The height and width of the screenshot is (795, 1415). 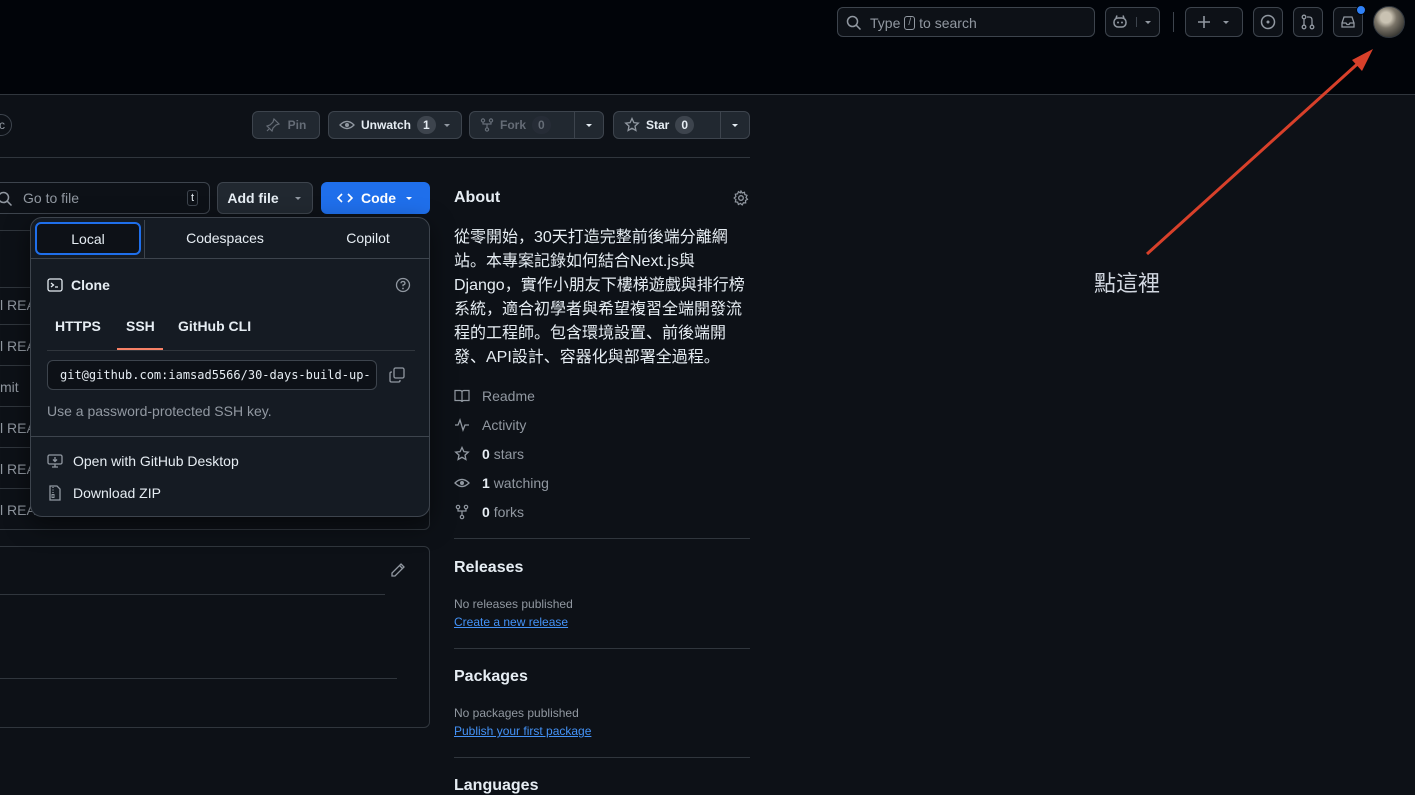 What do you see at coordinates (345, 198) in the screenshot?
I see `code-icon` at bounding box center [345, 198].